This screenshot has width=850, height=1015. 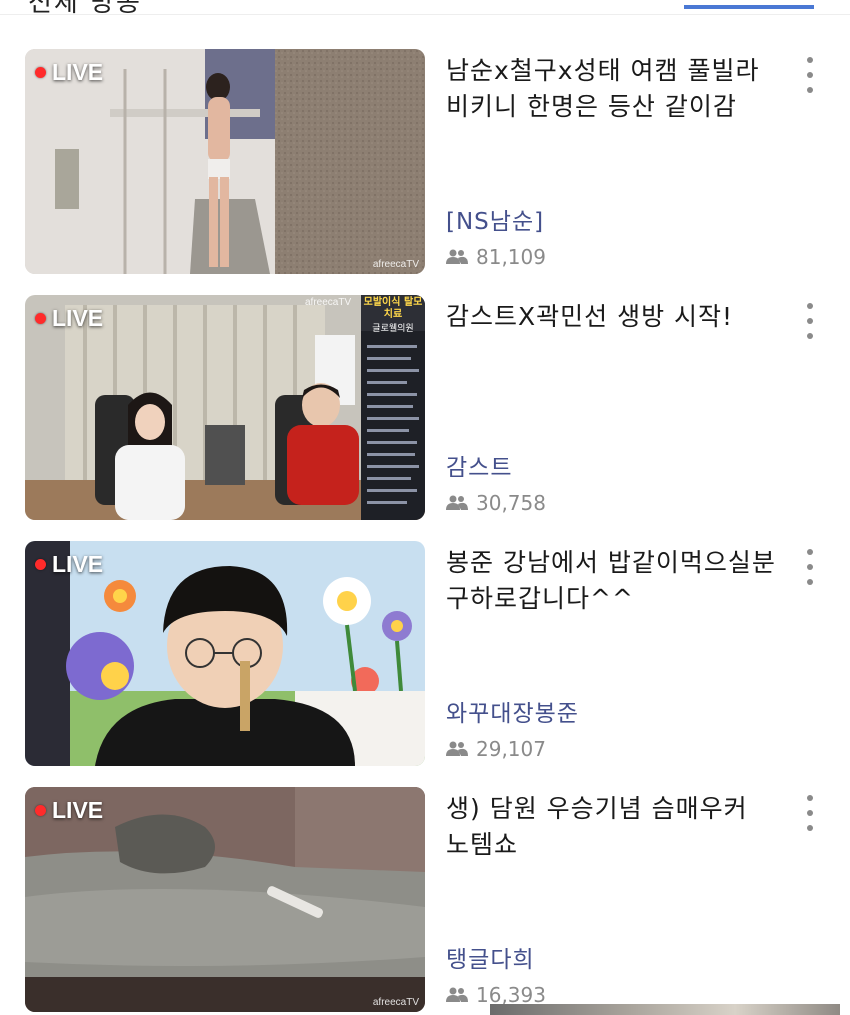 I want to click on viewer-count-value: 29,107, so click(x=511, y=749).